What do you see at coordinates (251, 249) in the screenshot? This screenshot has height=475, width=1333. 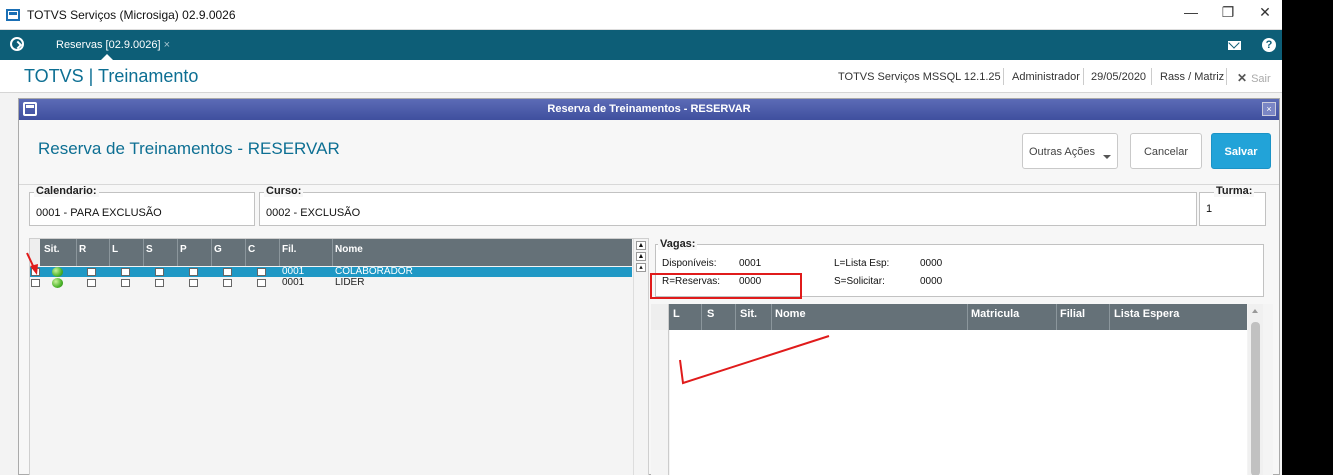 I see `col-c: C` at bounding box center [251, 249].